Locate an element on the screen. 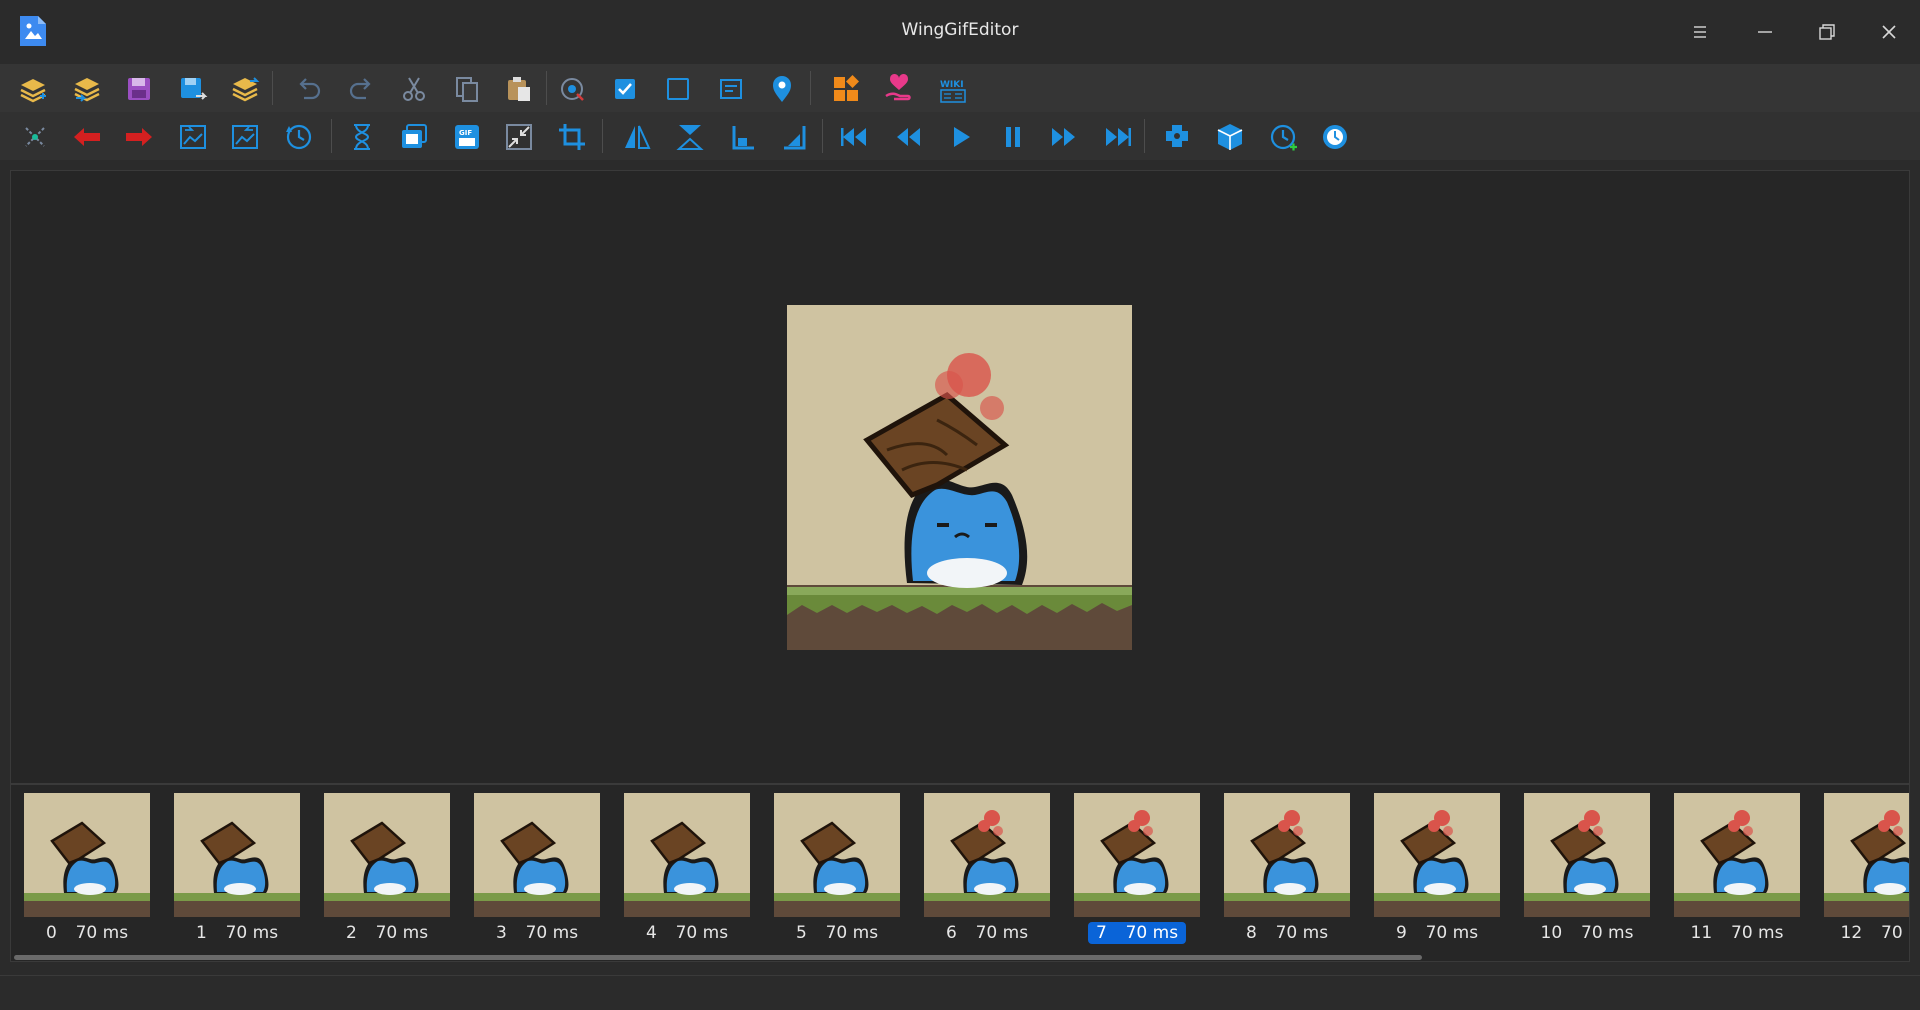 This screenshot has height=1010, width=1920. reduce-delay-button is located at coordinates (1335, 137).